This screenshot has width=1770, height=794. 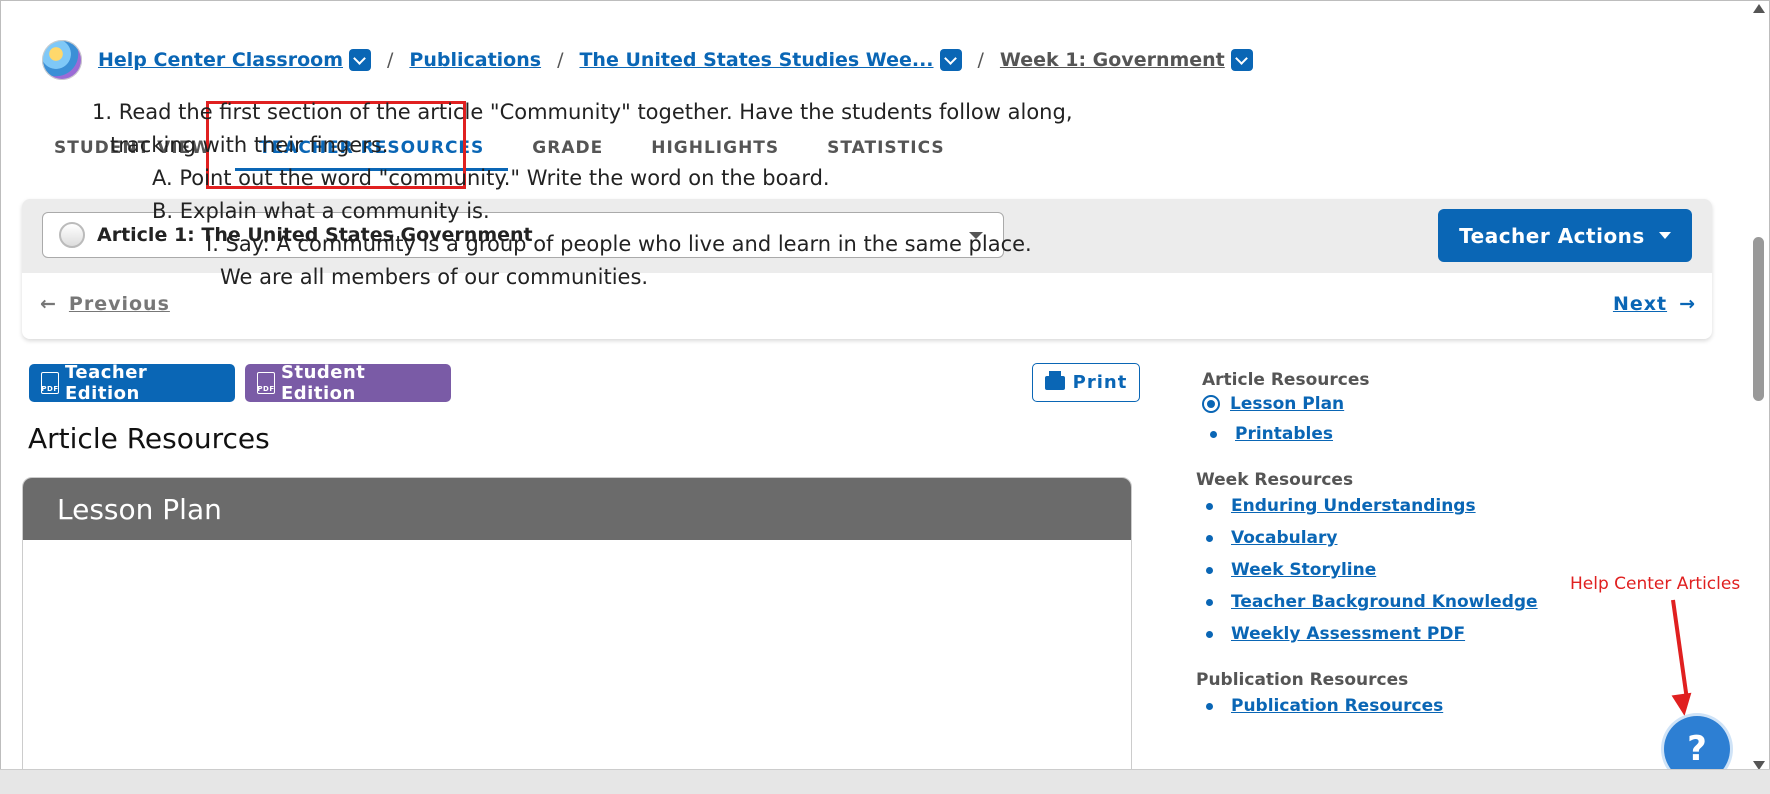 I want to click on classroom-dropdown-icon, so click(x=360, y=60).